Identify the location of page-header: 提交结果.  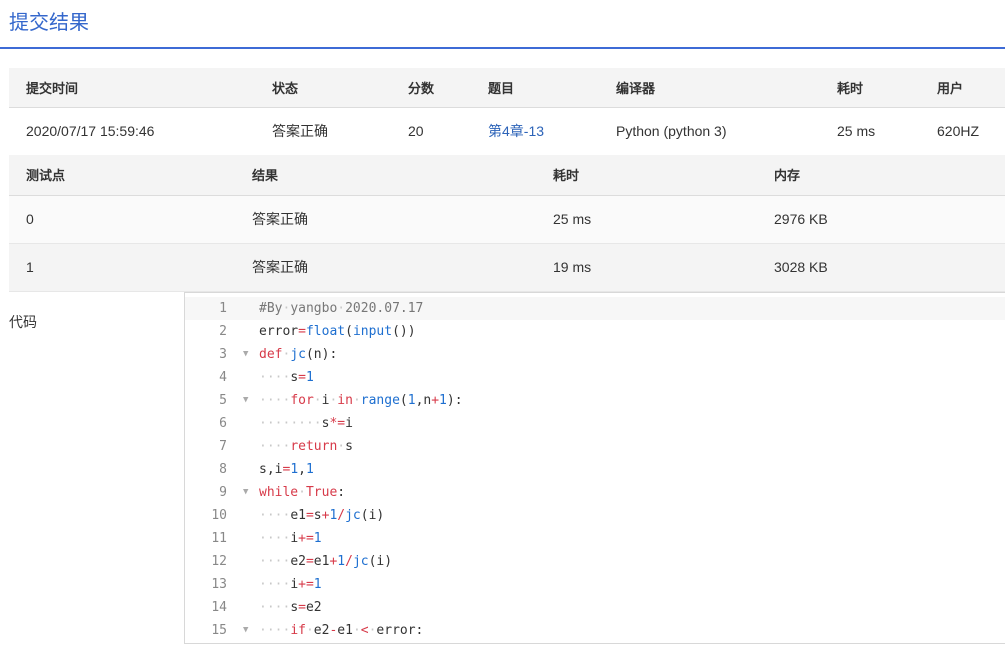
(502, 24).